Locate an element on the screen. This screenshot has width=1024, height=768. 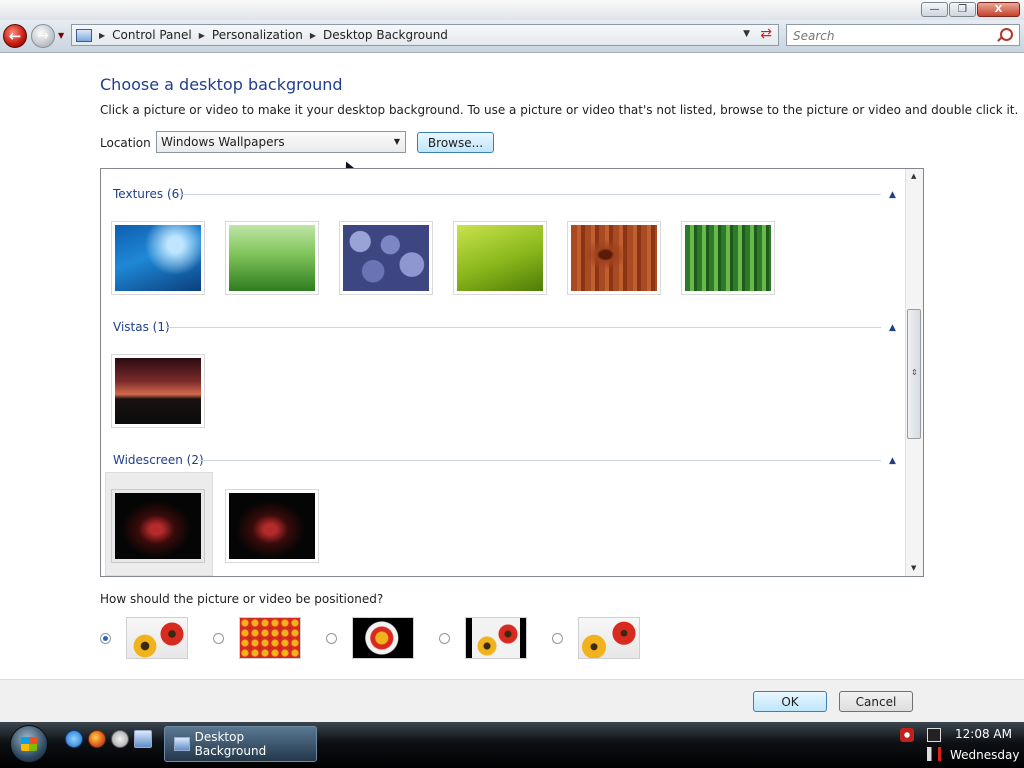
gallery-scrollbar: ▲ ⇕ ▼ is located at coordinates (914, 372).